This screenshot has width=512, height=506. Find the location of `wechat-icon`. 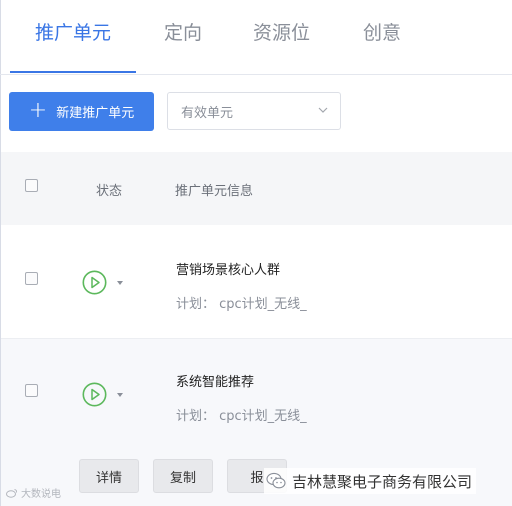

wechat-icon is located at coordinates (276, 480).